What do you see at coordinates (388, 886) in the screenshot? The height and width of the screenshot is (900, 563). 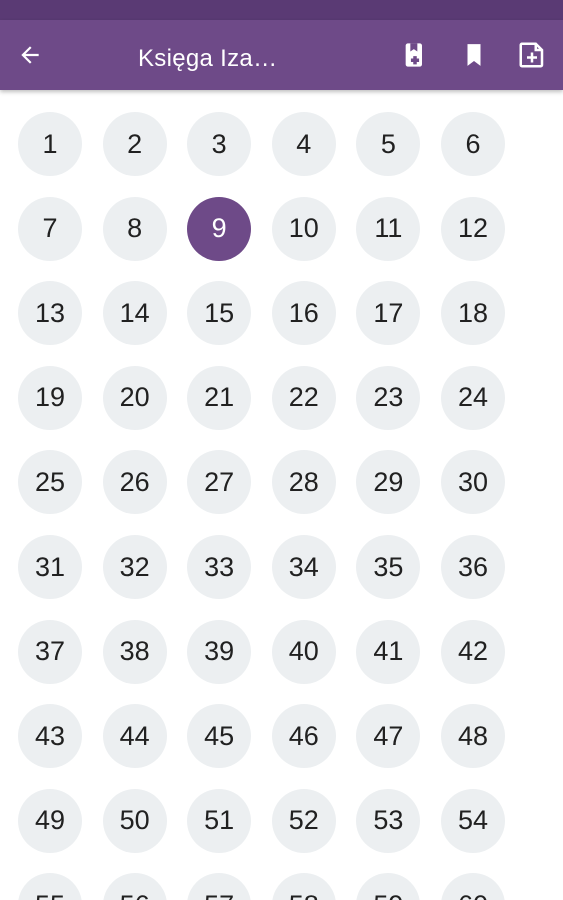 I see `chapter-chip: 59` at bounding box center [388, 886].